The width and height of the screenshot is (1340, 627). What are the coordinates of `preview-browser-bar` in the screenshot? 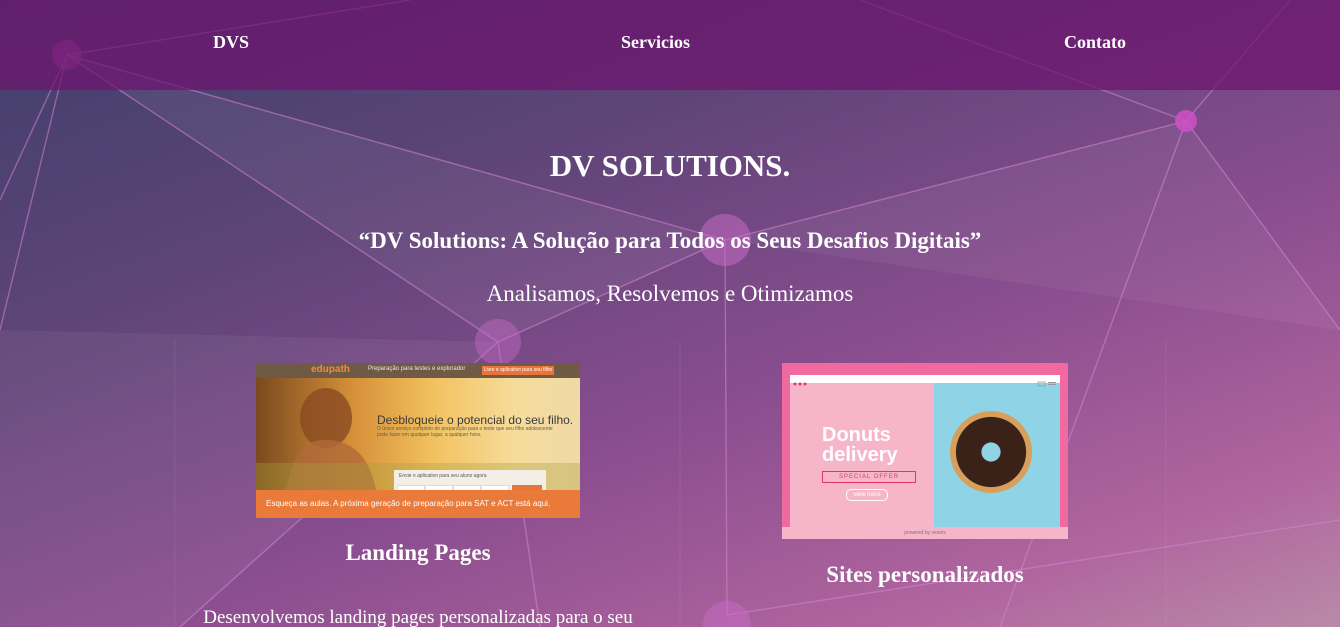 It's located at (925, 381).